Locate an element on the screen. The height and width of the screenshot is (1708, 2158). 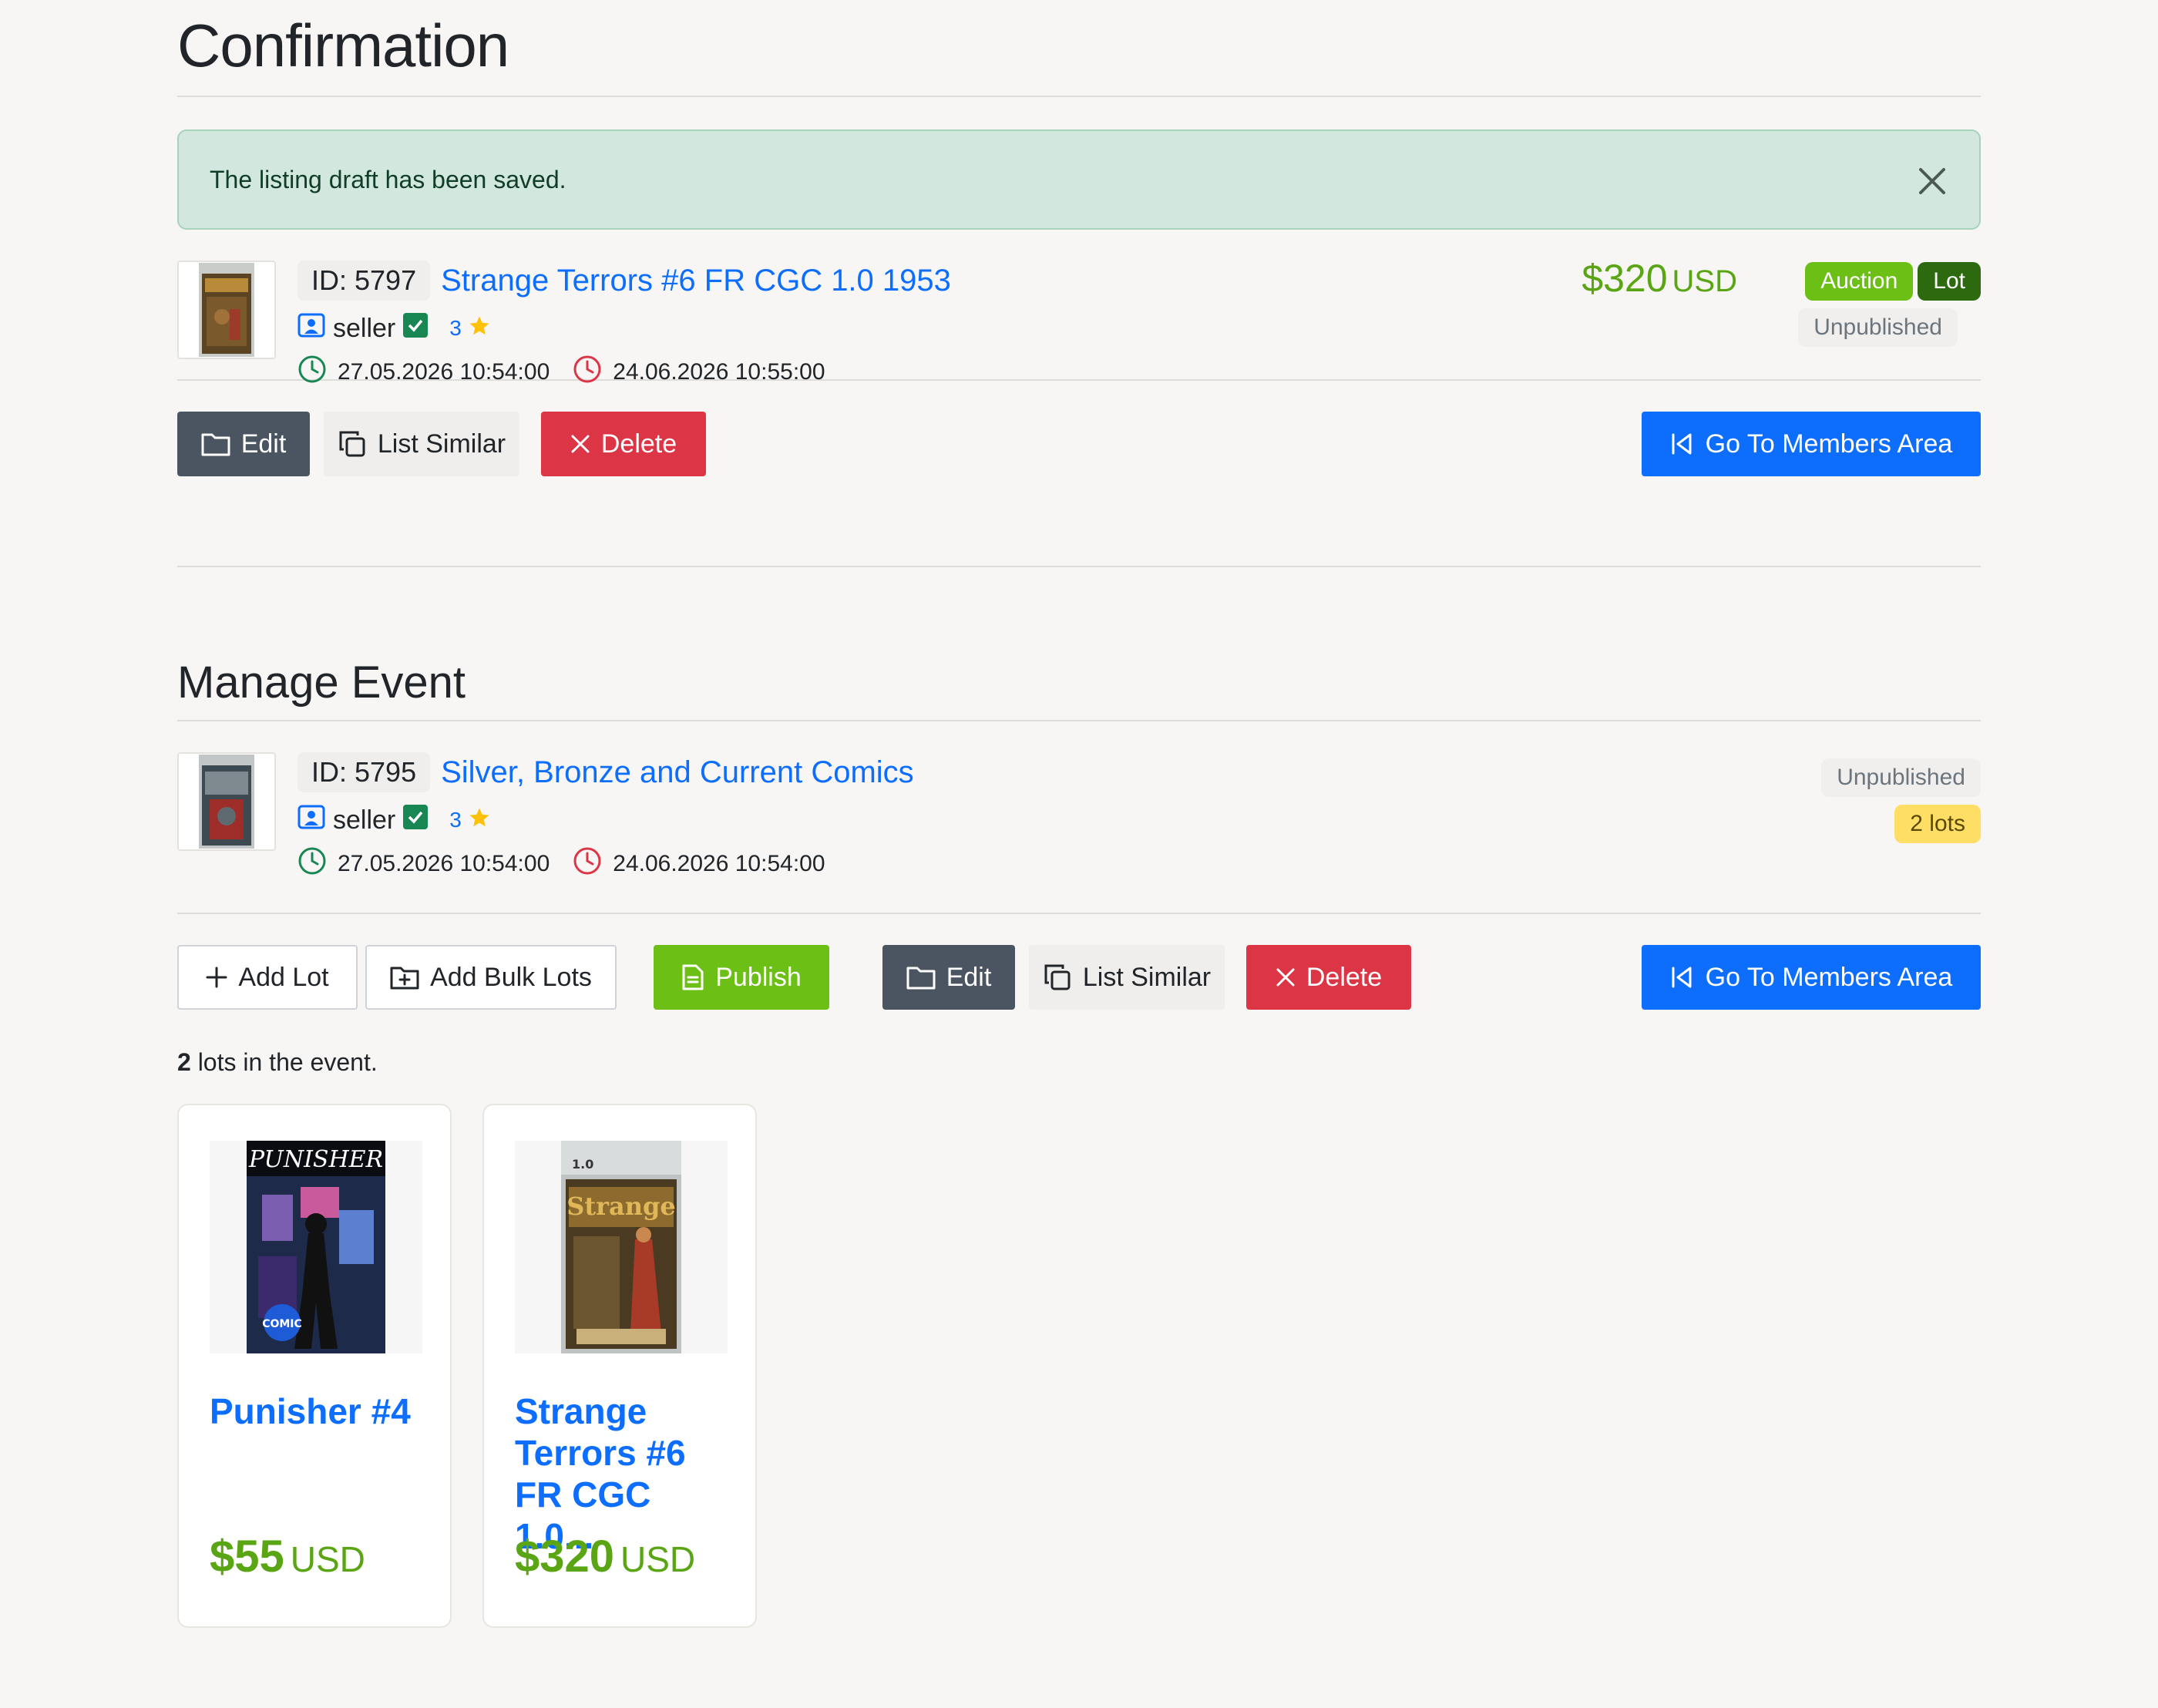
add-bulk-lots-button: Add Bulk Lots is located at coordinates (491, 978).